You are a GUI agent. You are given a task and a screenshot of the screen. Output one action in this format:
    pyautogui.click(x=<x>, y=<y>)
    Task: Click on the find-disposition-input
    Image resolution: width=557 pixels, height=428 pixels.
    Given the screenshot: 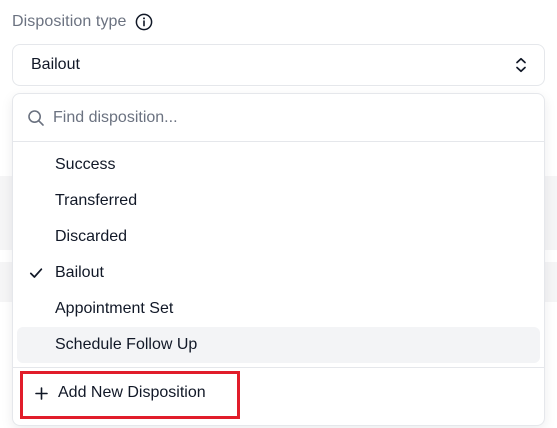 What is the action you would take?
    pyautogui.click(x=288, y=118)
    